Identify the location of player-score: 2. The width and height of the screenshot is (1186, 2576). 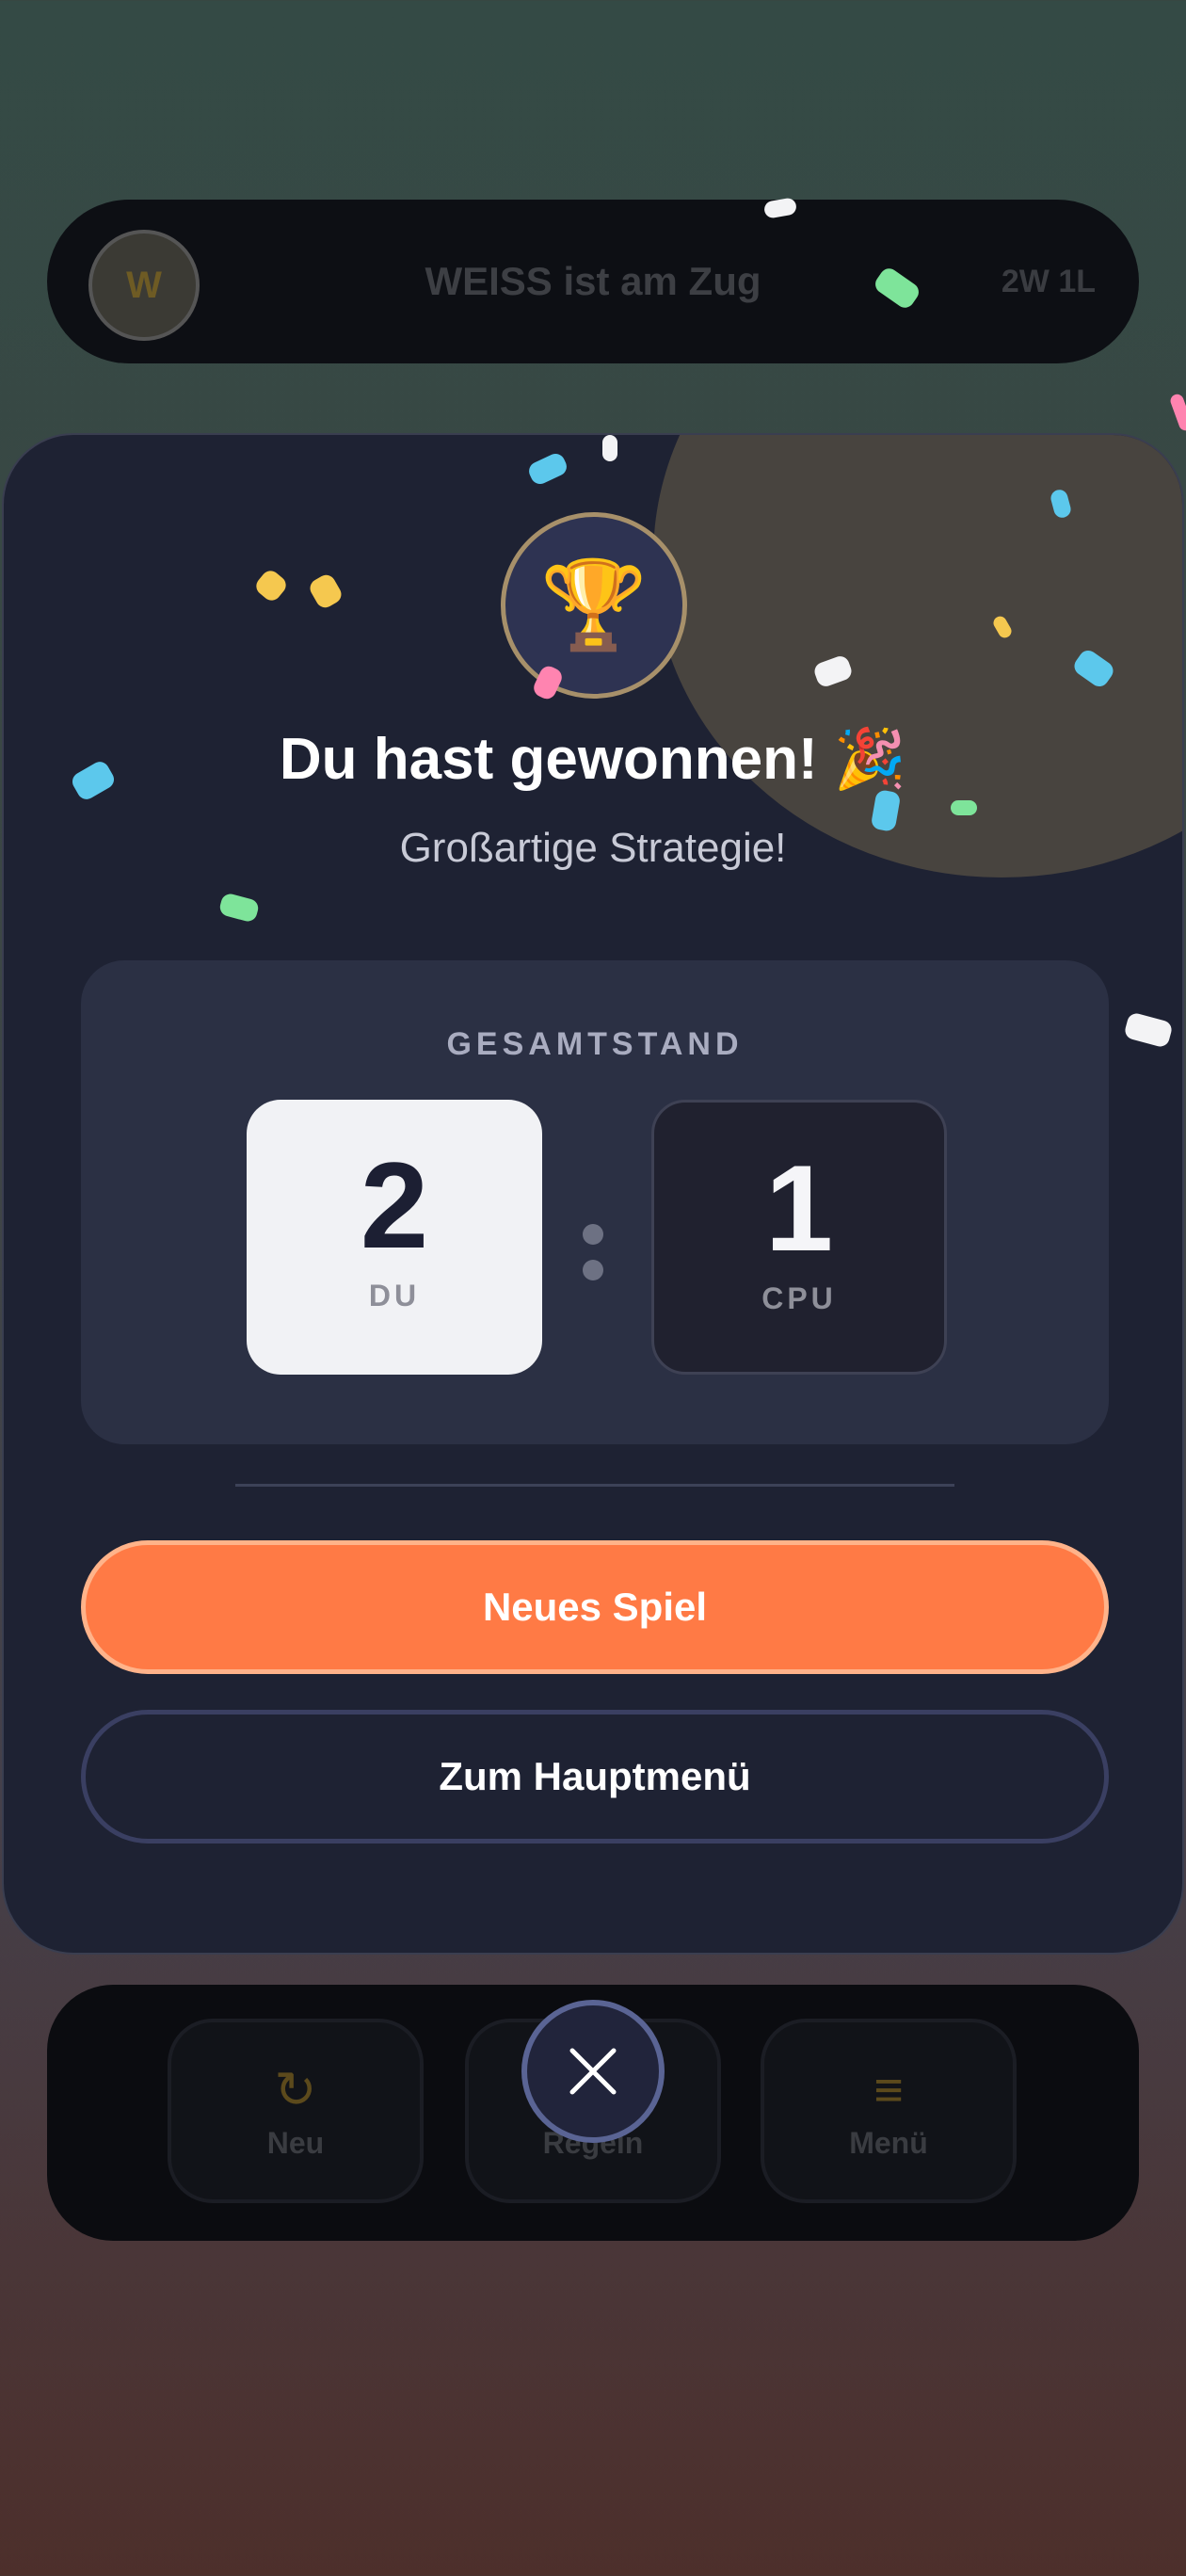
(394, 1205).